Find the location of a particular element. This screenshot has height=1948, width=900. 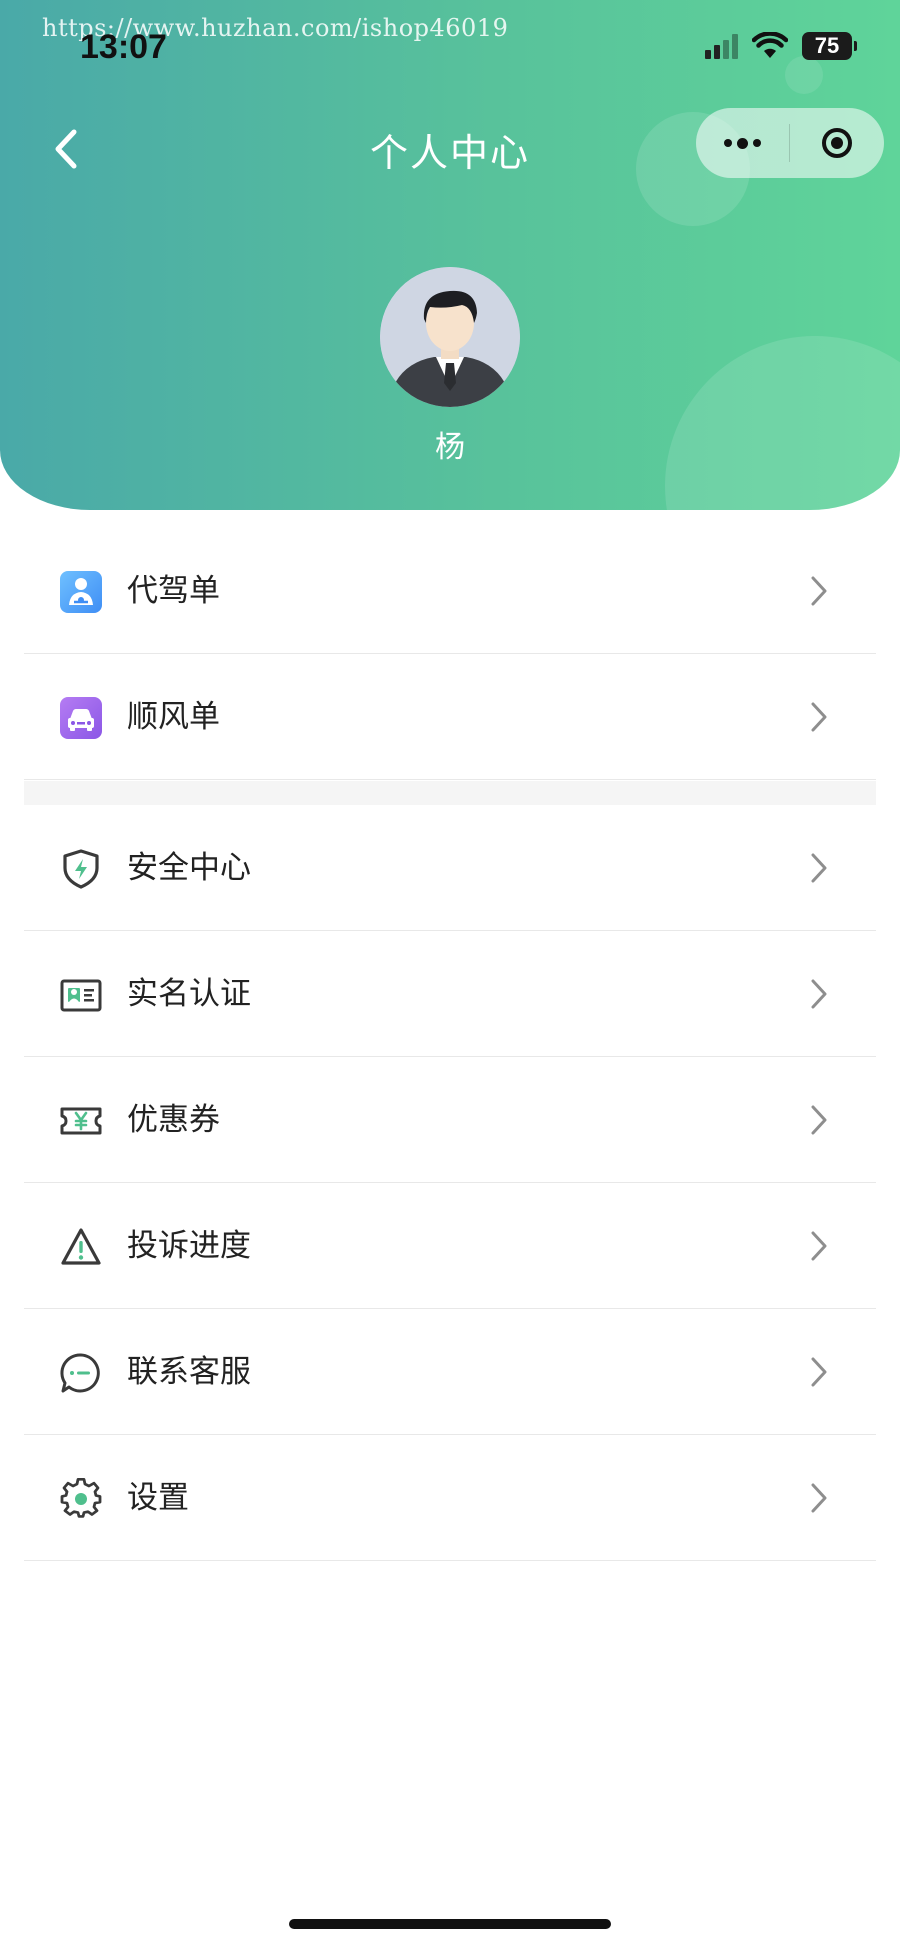

miniprogram-capsule is located at coordinates (790, 143).